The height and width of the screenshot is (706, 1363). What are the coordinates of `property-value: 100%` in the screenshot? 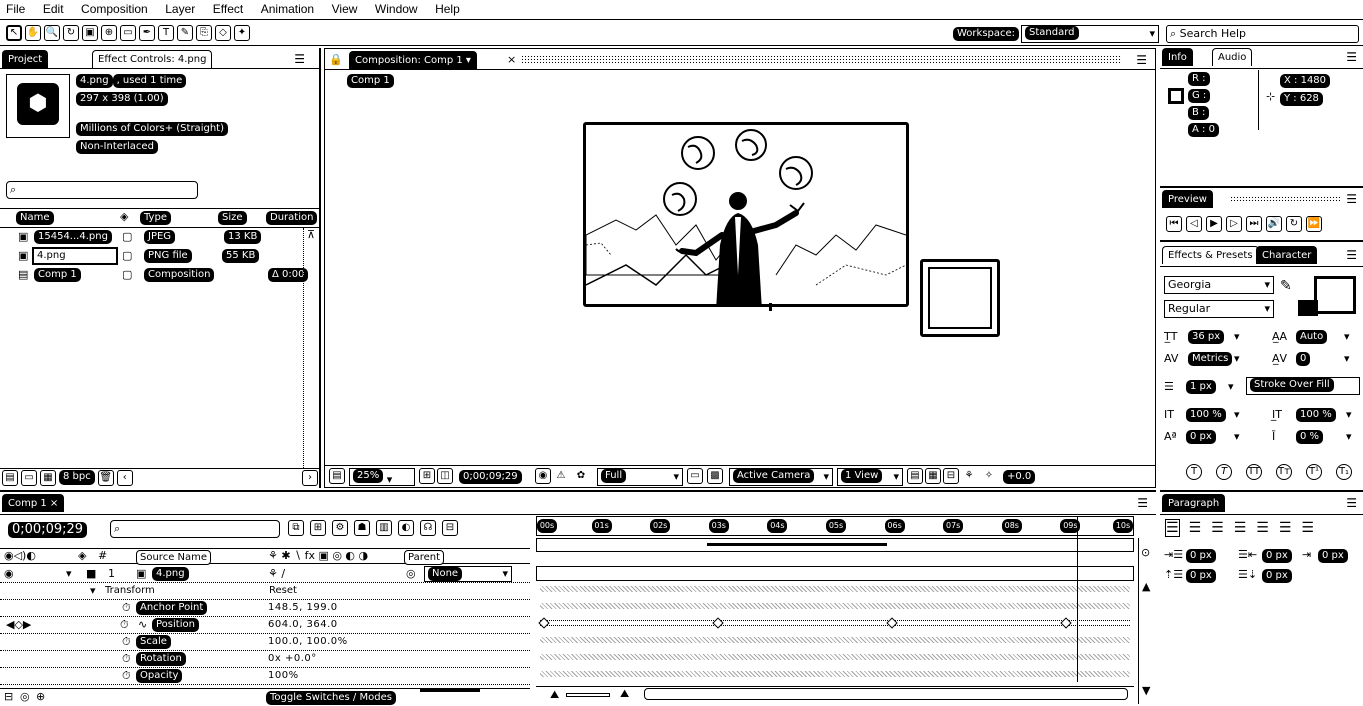 It's located at (283, 675).